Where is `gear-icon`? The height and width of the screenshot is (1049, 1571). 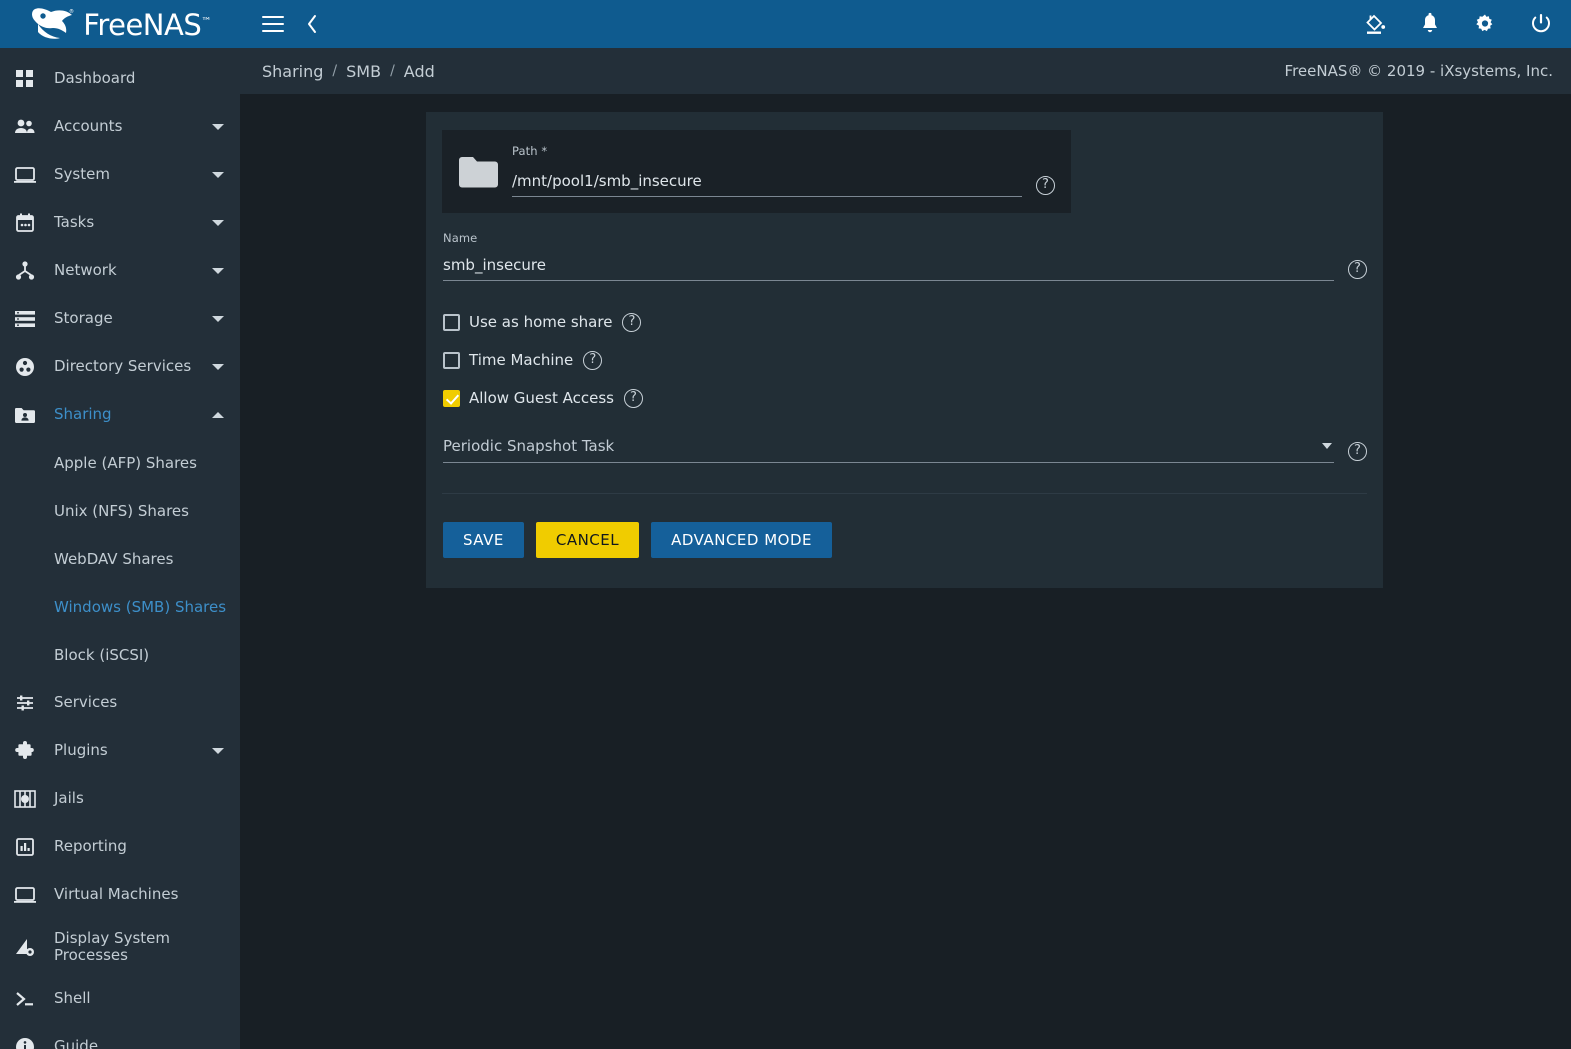 gear-icon is located at coordinates (1485, 24).